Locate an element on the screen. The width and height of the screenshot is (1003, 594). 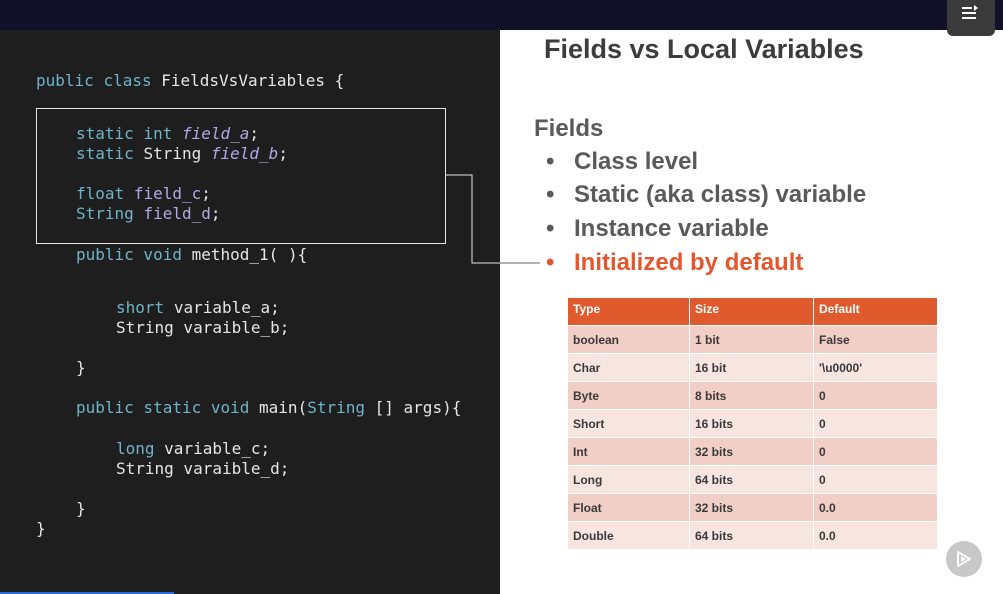
code-line-field-a: static int field_a; is located at coordinates (168, 133).